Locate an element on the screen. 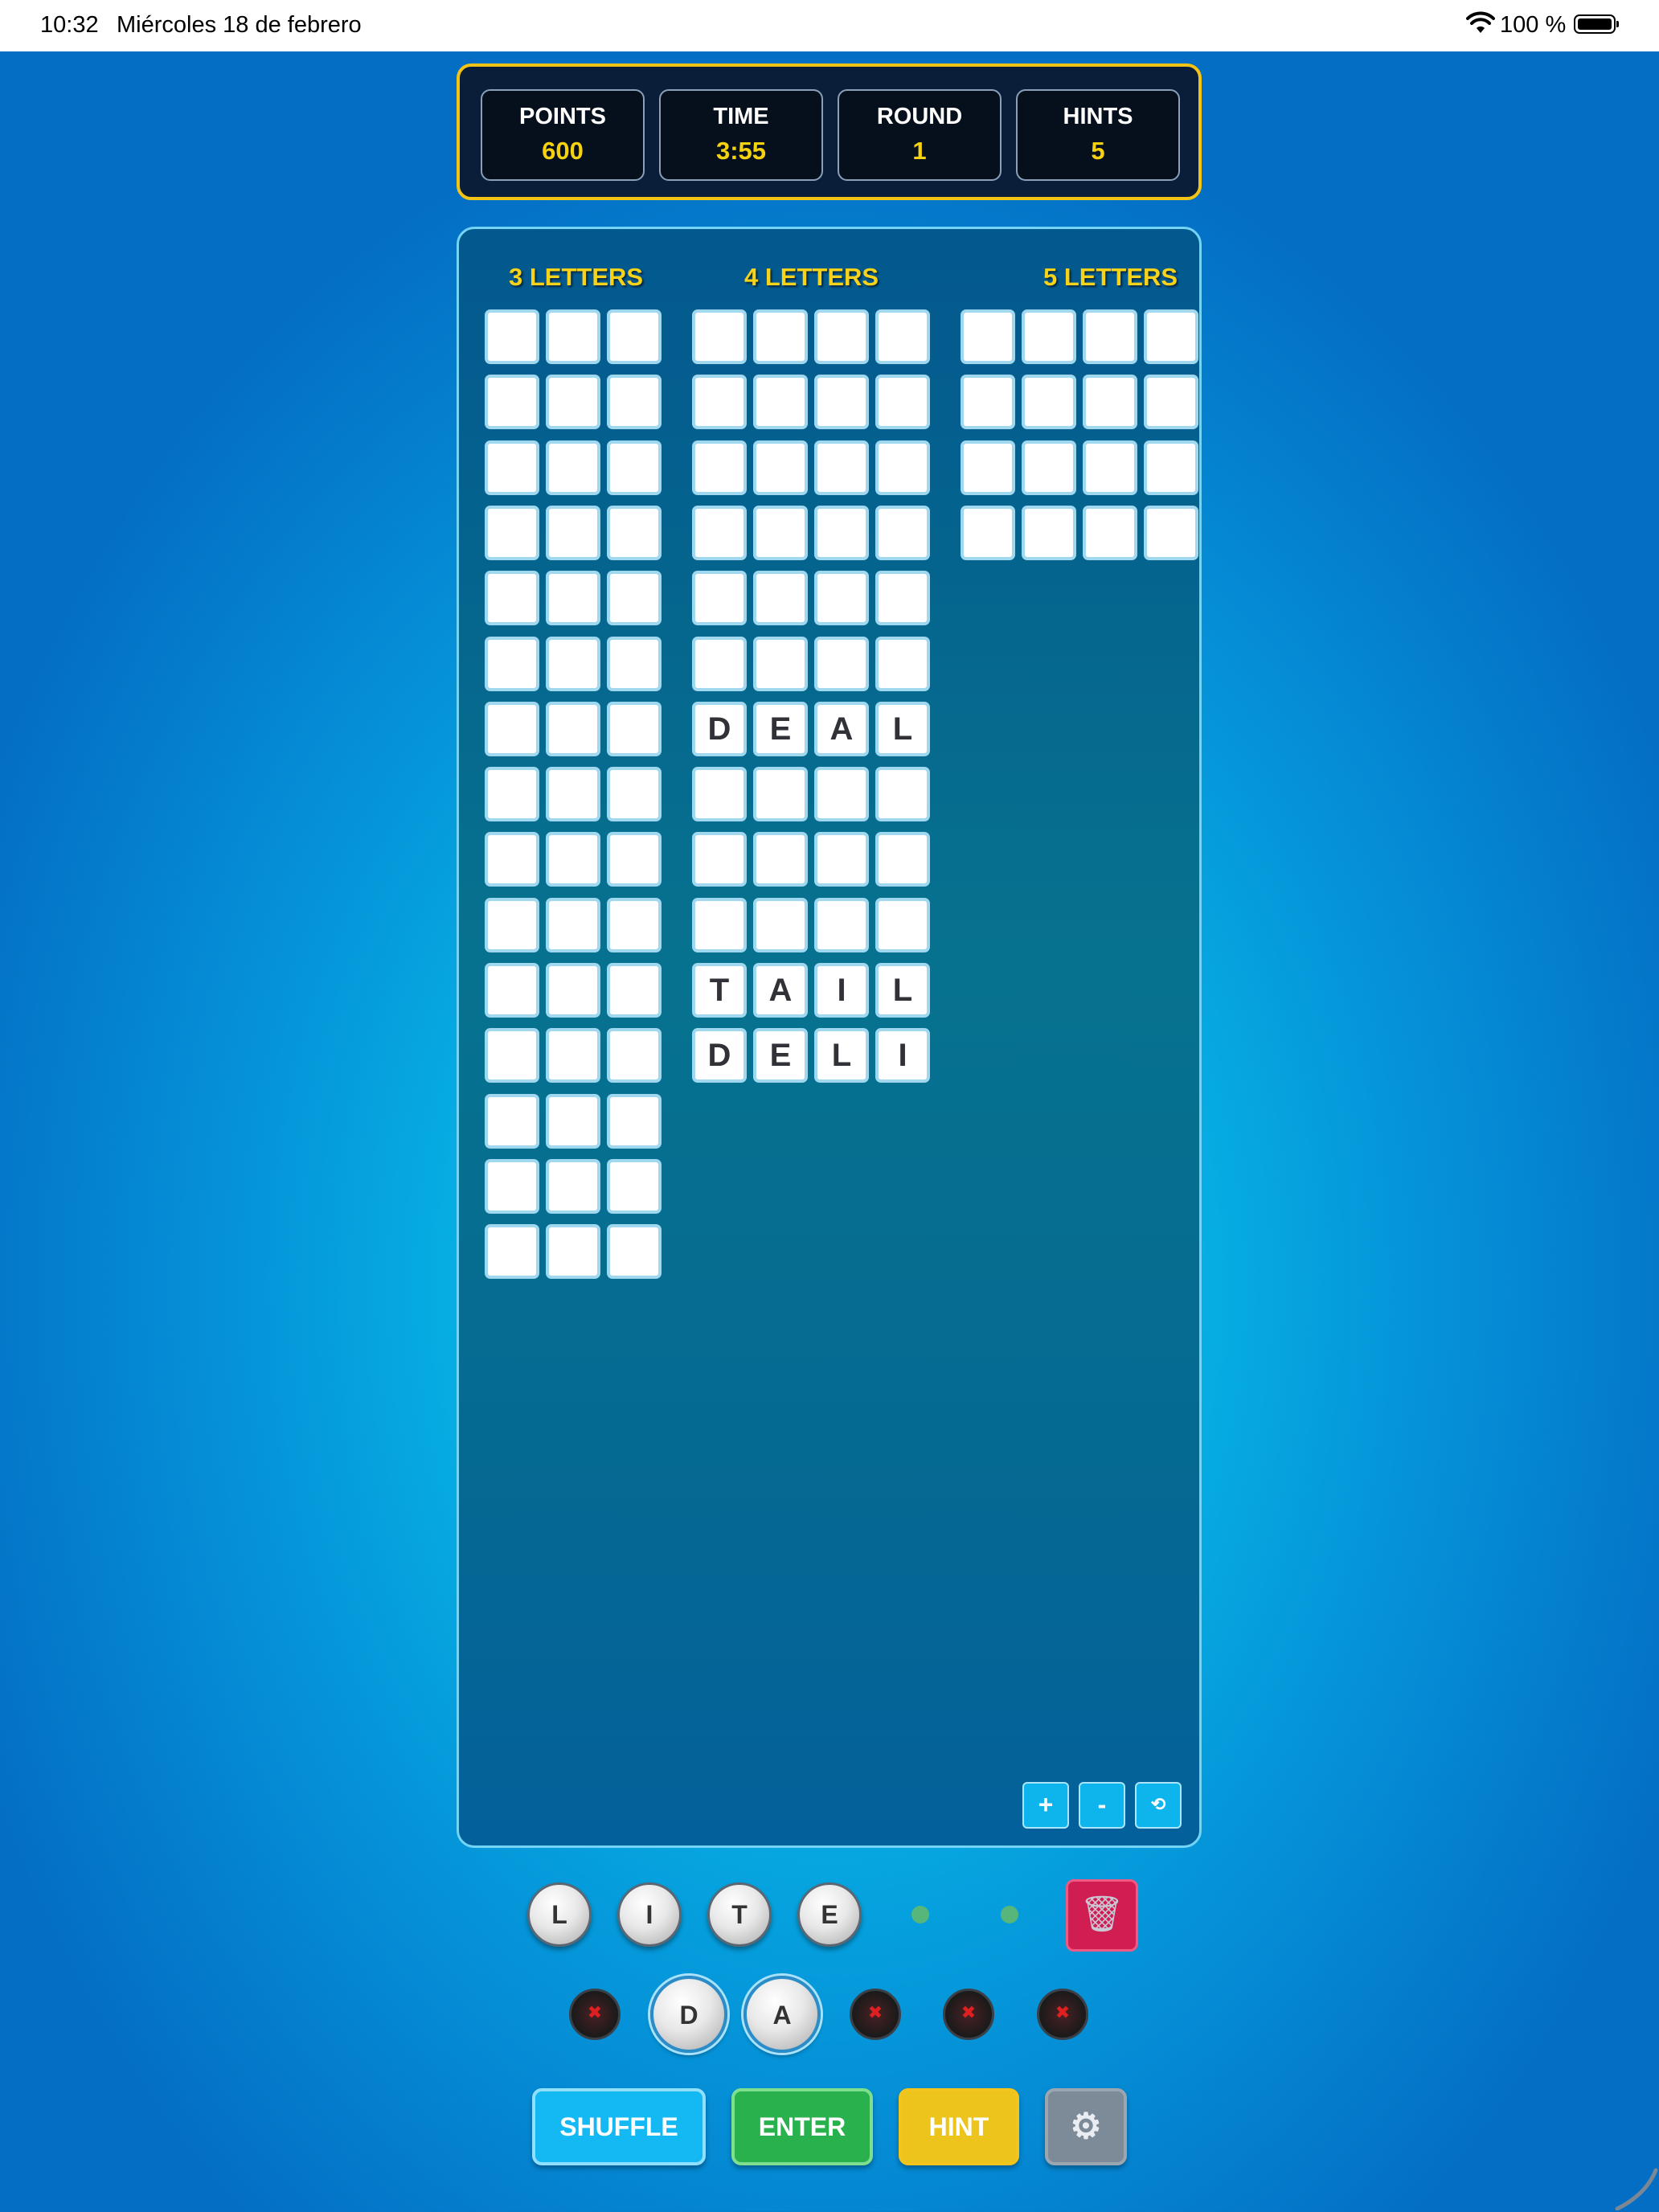  4-letter-tile: I is located at coordinates (903, 1055).